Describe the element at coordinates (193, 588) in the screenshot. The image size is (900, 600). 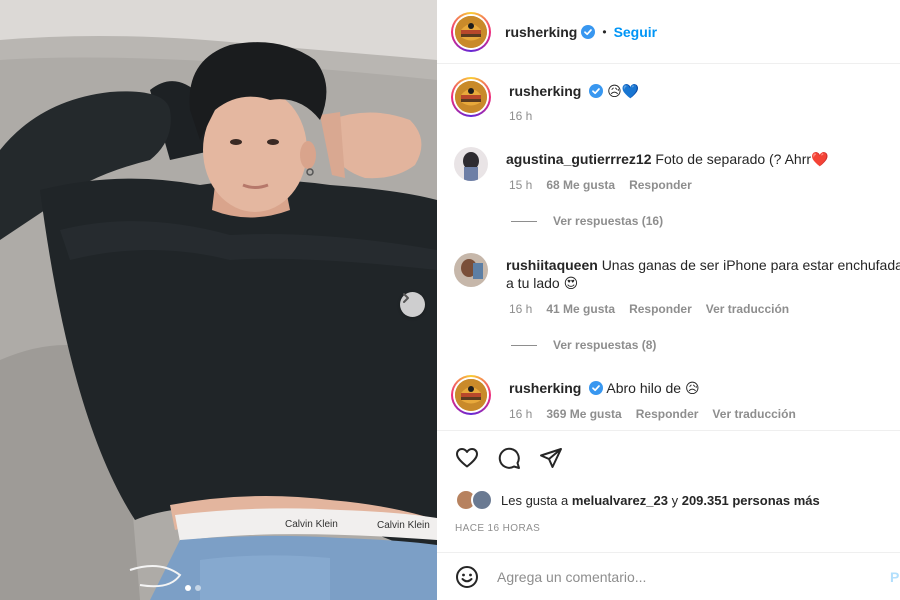
I see `carousel-indicator` at that location.